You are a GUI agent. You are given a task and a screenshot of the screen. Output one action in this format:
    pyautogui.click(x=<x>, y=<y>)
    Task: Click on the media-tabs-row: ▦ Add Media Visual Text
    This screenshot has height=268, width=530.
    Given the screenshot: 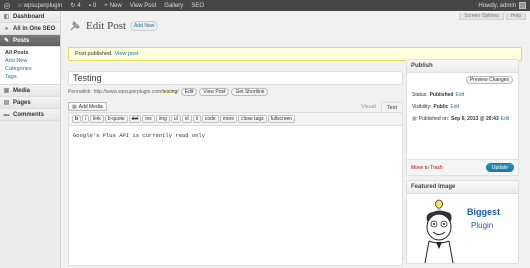 What is the action you would take?
    pyautogui.click(x=235, y=106)
    